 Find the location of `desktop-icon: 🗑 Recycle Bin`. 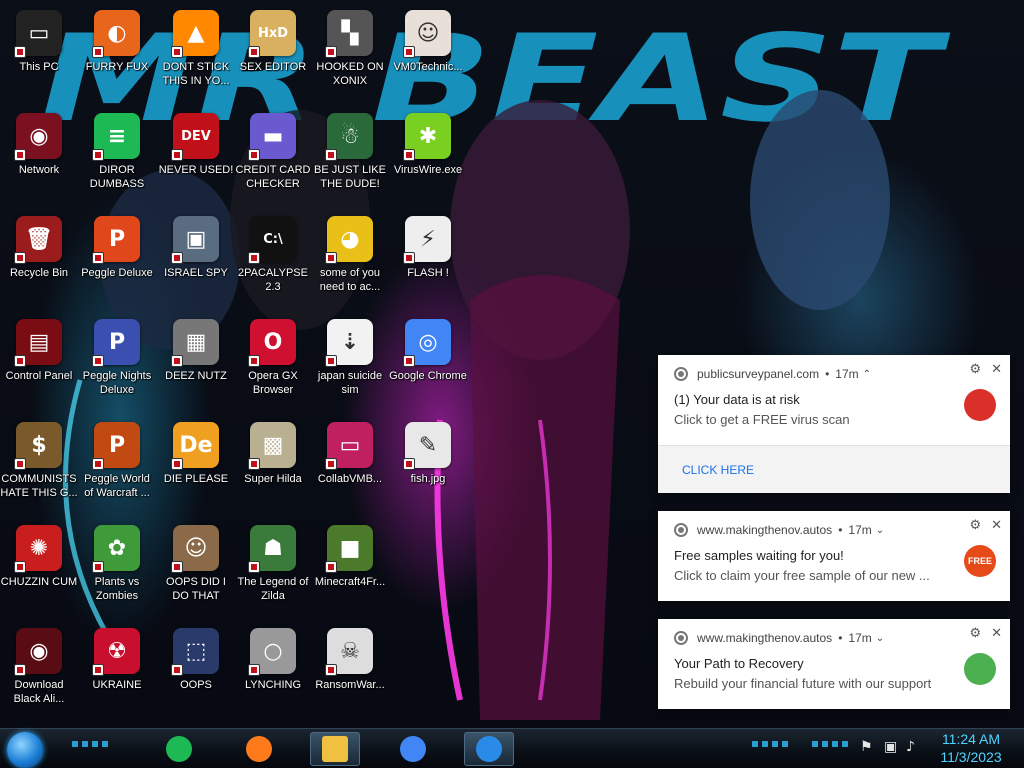

desktop-icon: 🗑 Recycle Bin is located at coordinates (39, 258).